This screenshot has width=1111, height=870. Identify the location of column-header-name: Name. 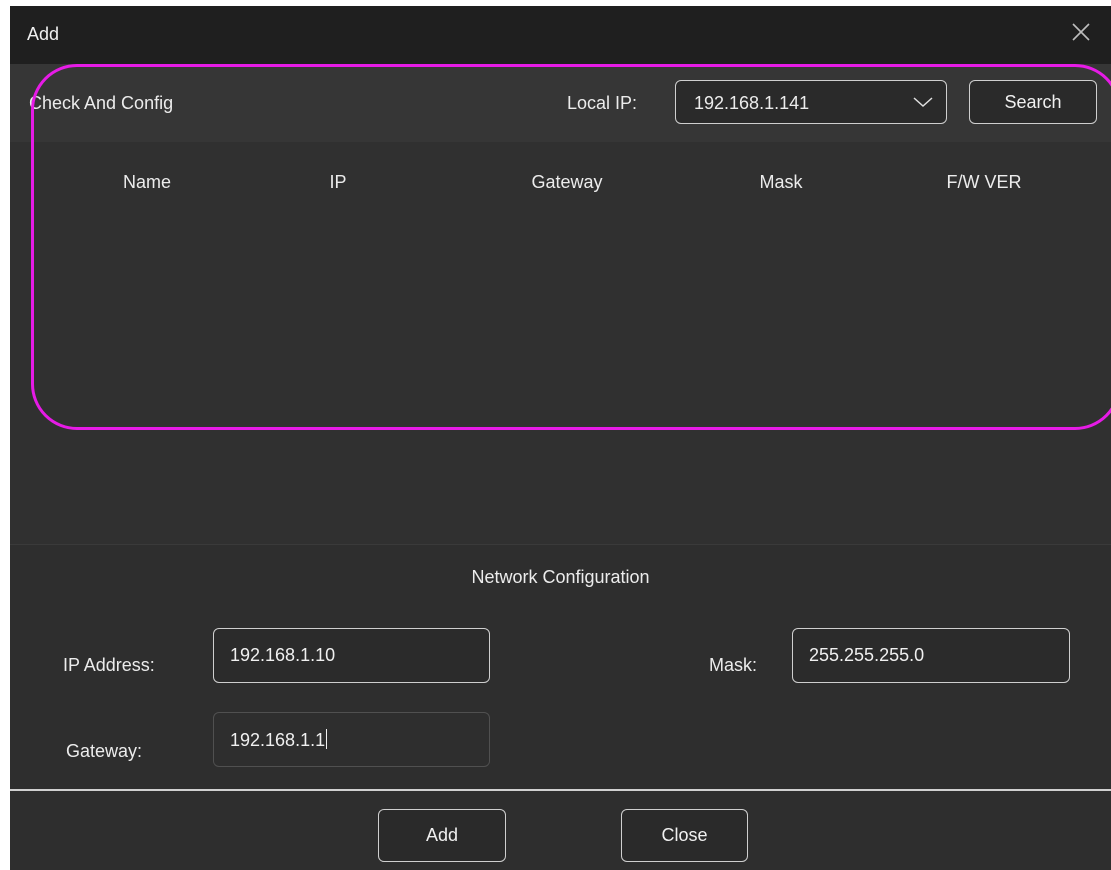
(147, 182).